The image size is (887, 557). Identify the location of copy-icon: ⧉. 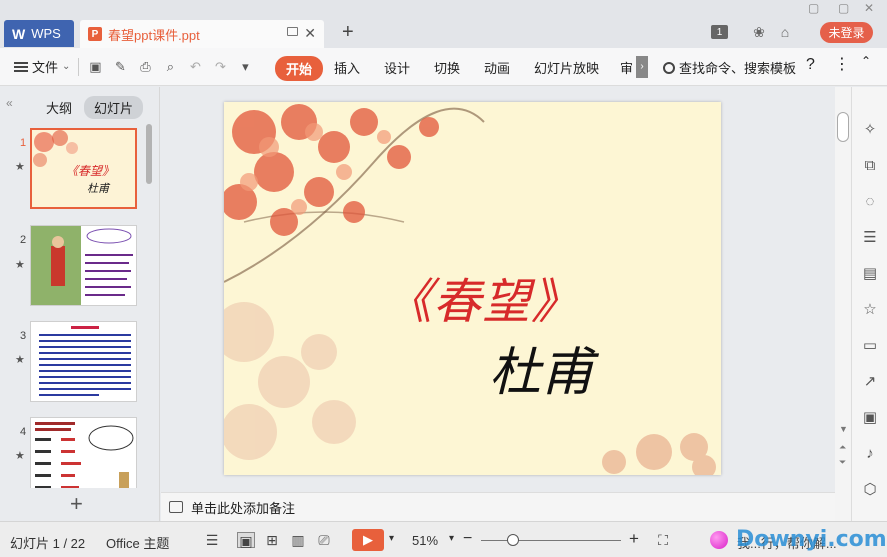
(870, 166).